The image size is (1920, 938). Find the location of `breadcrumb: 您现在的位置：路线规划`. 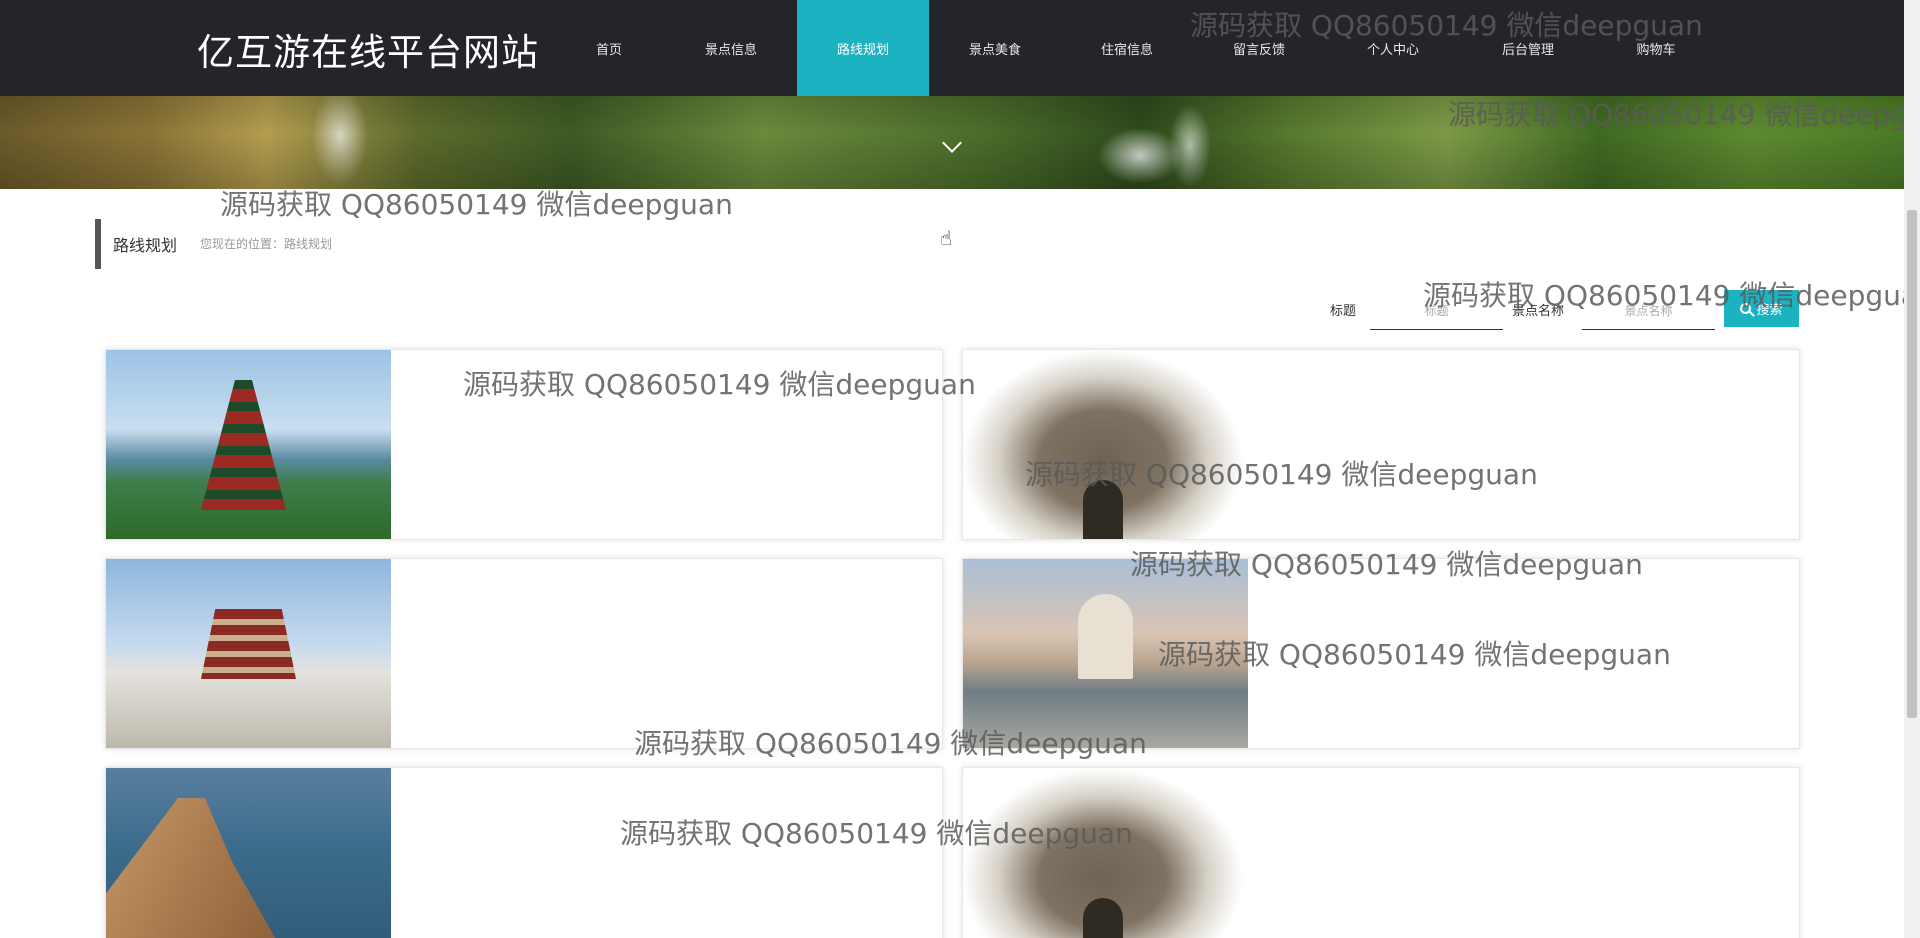

breadcrumb: 您现在的位置：路线规划 is located at coordinates (266, 244).